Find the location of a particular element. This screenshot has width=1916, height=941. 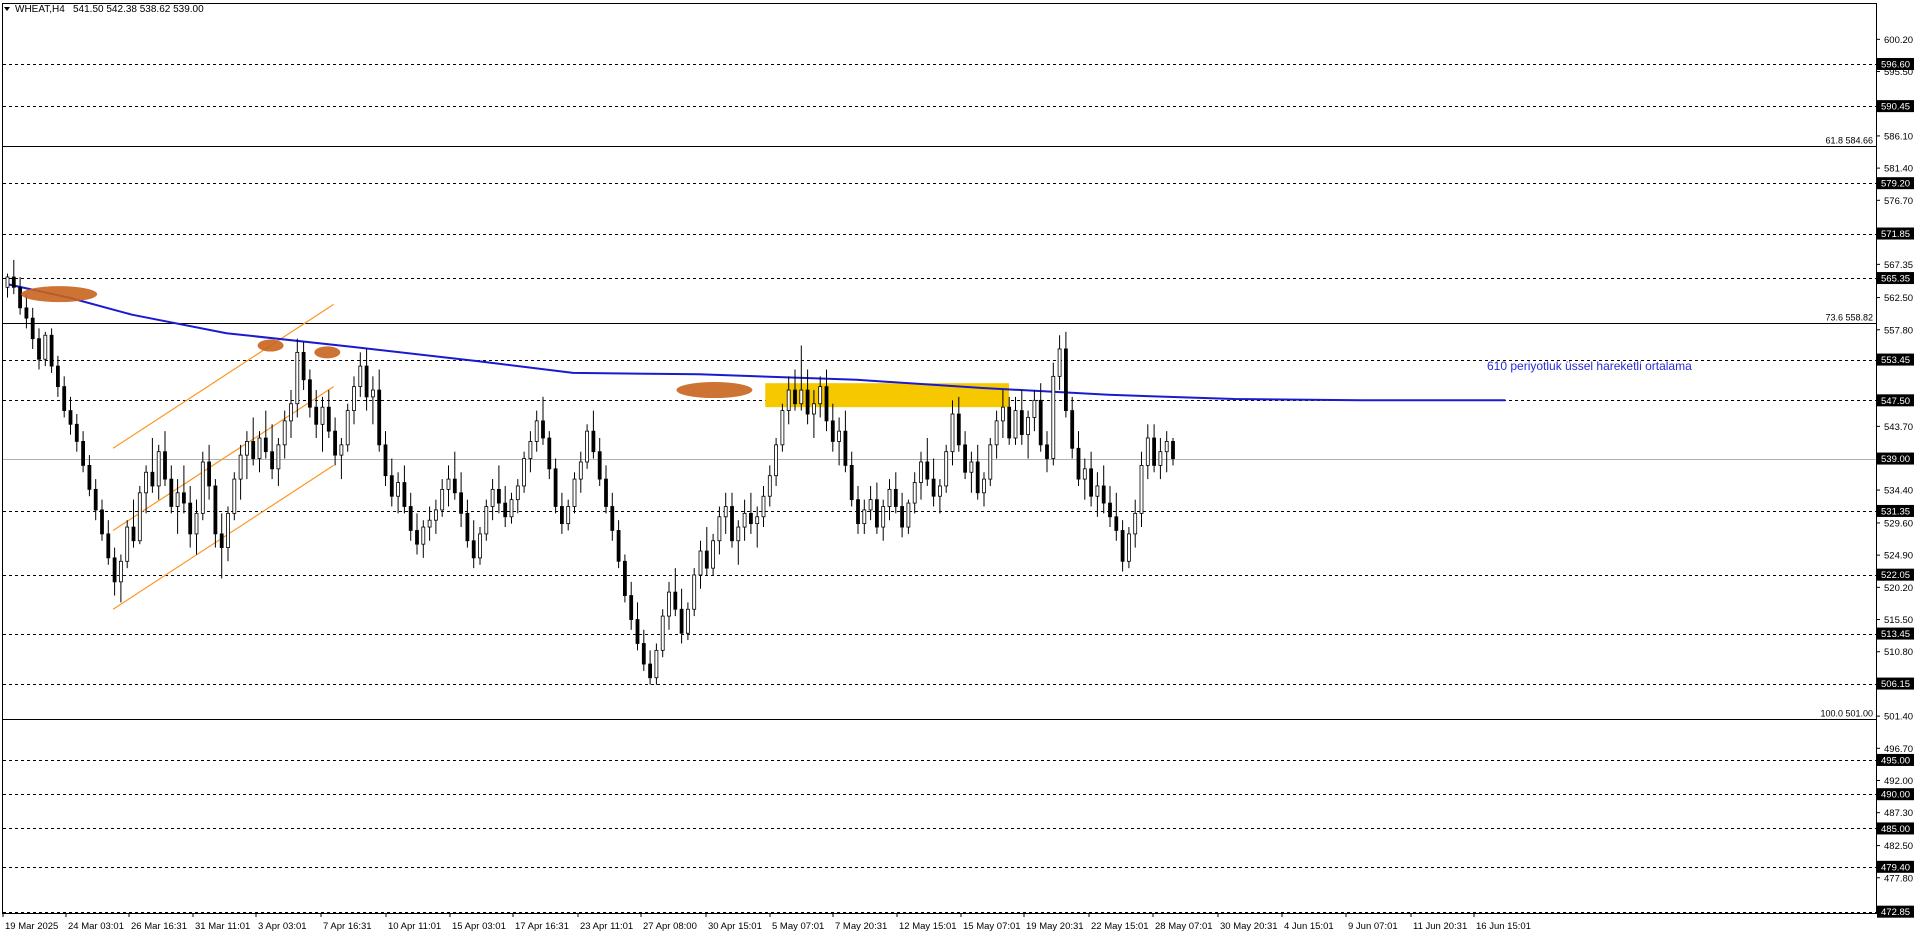

price-tick-label: 543.70 is located at coordinates (1898, 427).